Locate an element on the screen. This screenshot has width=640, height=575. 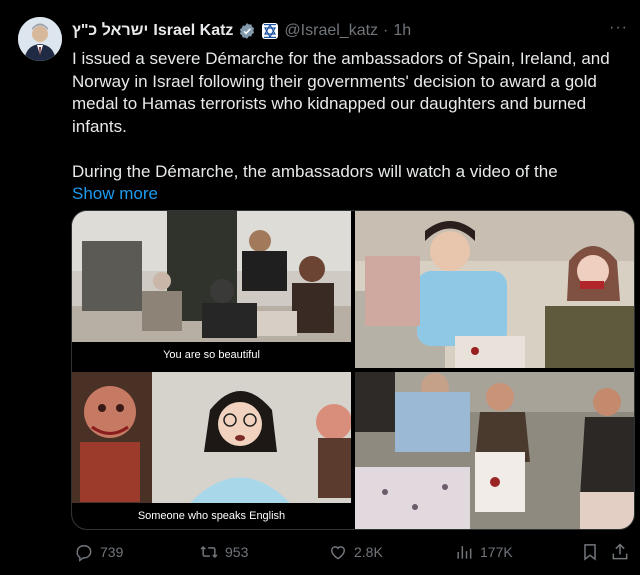
like-count: 2.8K is located at coordinates (368, 552).